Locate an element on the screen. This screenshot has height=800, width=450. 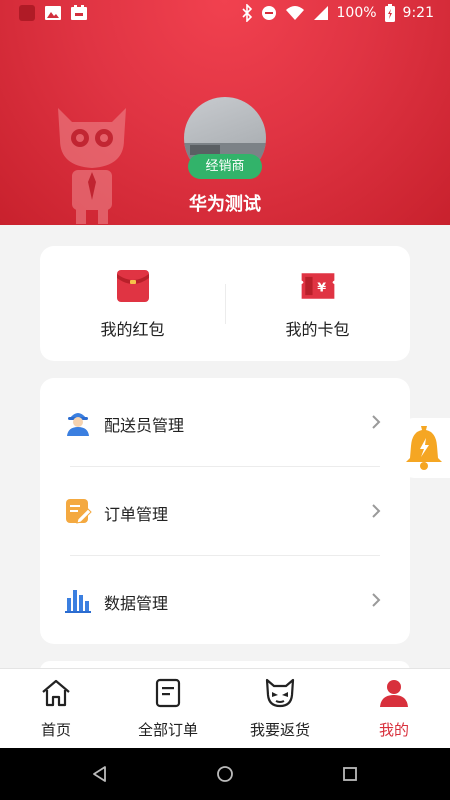
order-management-label: 订单管理 is located at coordinates (136, 514).